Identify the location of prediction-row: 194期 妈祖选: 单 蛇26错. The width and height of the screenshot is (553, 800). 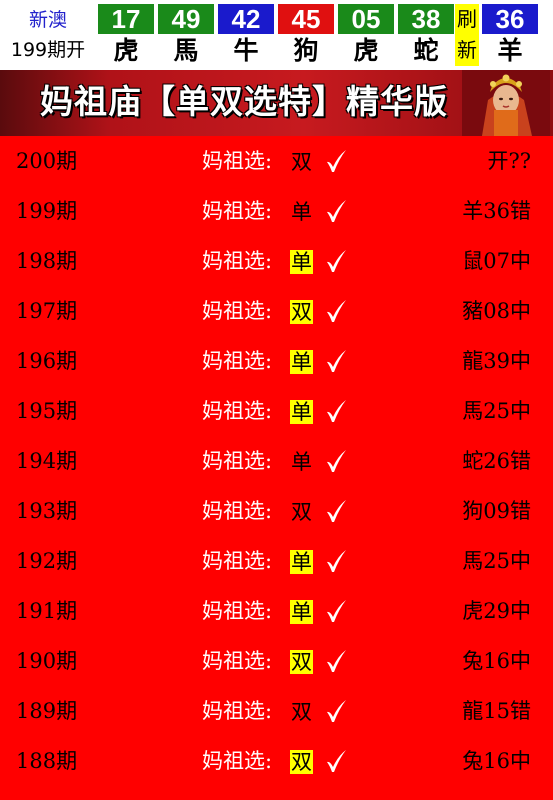
(276, 461).